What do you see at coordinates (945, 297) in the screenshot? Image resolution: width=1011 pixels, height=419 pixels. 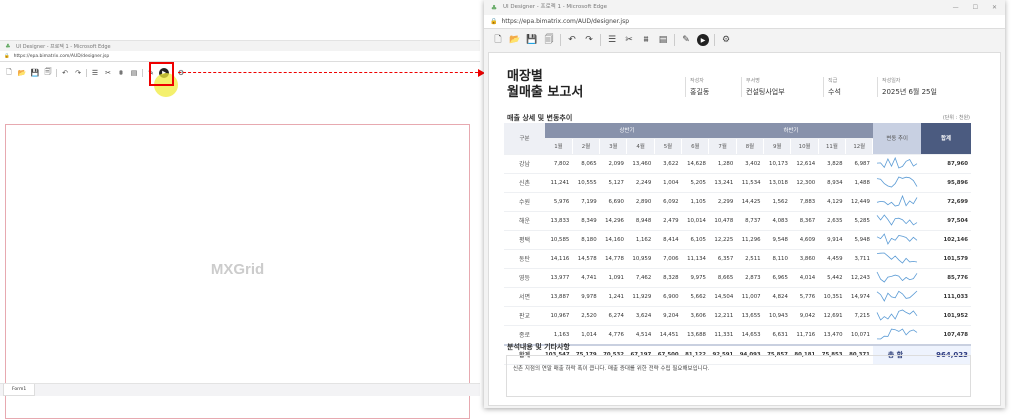 I see `row-total: 111,033` at bounding box center [945, 297].